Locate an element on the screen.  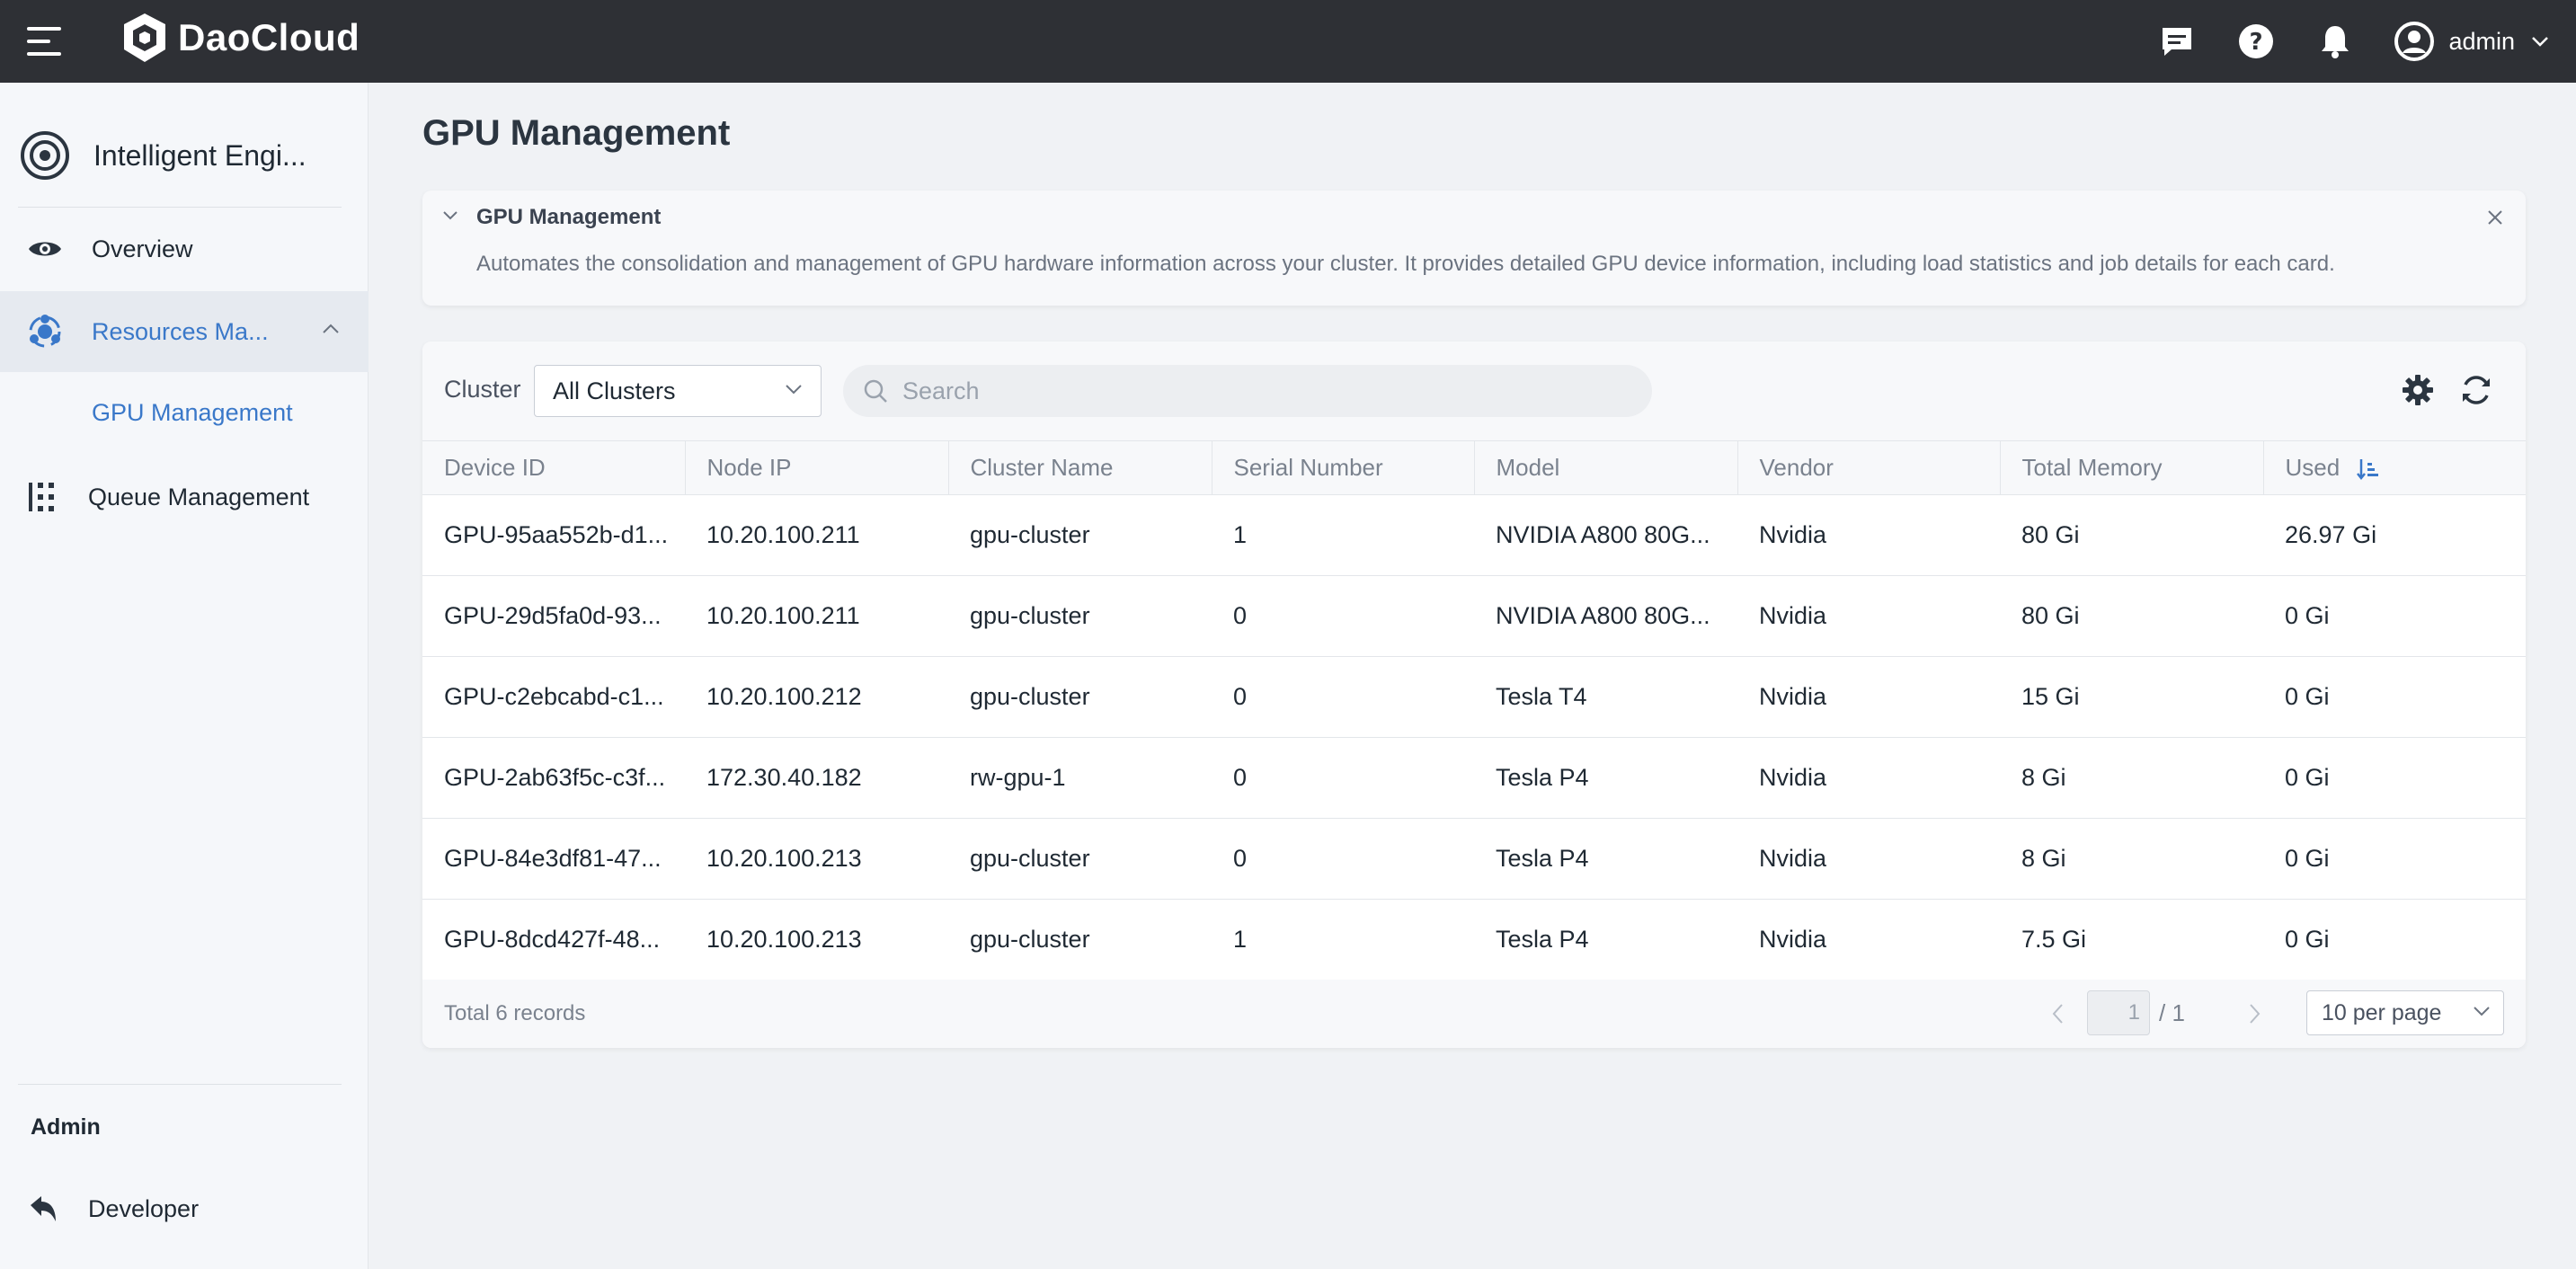
column-header-node-ip: Node IP is located at coordinates (817, 467).